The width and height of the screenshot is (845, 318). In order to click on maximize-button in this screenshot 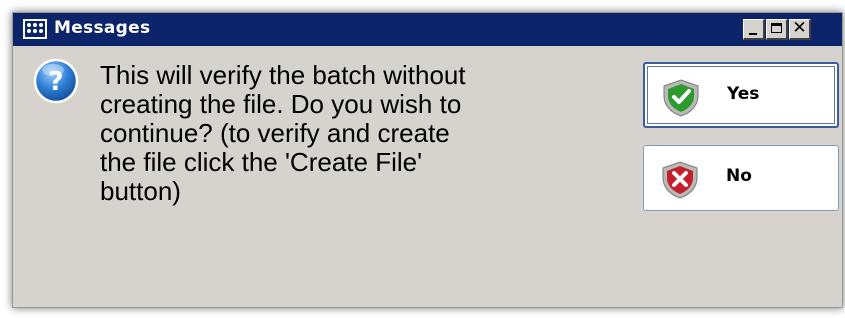, I will do `click(777, 29)`.